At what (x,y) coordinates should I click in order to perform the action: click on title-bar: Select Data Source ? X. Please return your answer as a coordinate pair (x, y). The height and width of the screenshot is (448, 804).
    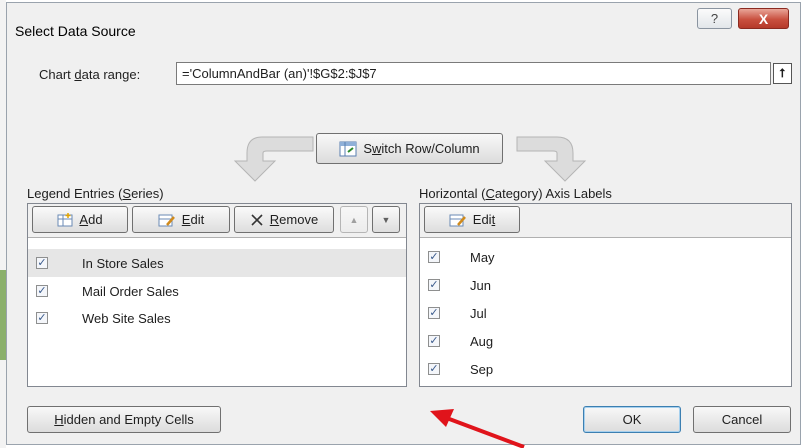
    Looking at the image, I should click on (403, 23).